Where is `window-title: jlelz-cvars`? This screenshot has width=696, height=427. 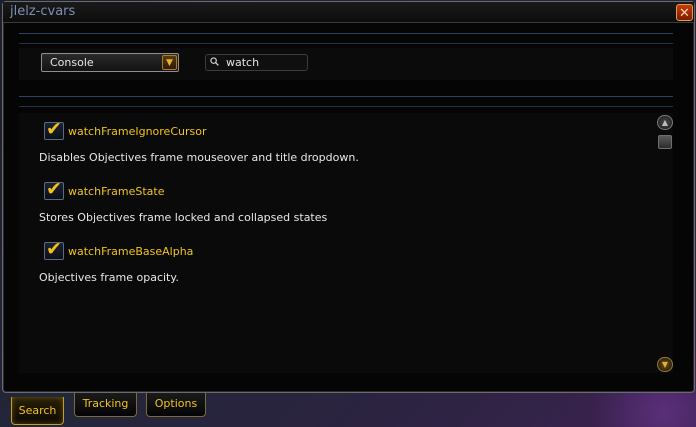 window-title: jlelz-cvars is located at coordinates (43, 11).